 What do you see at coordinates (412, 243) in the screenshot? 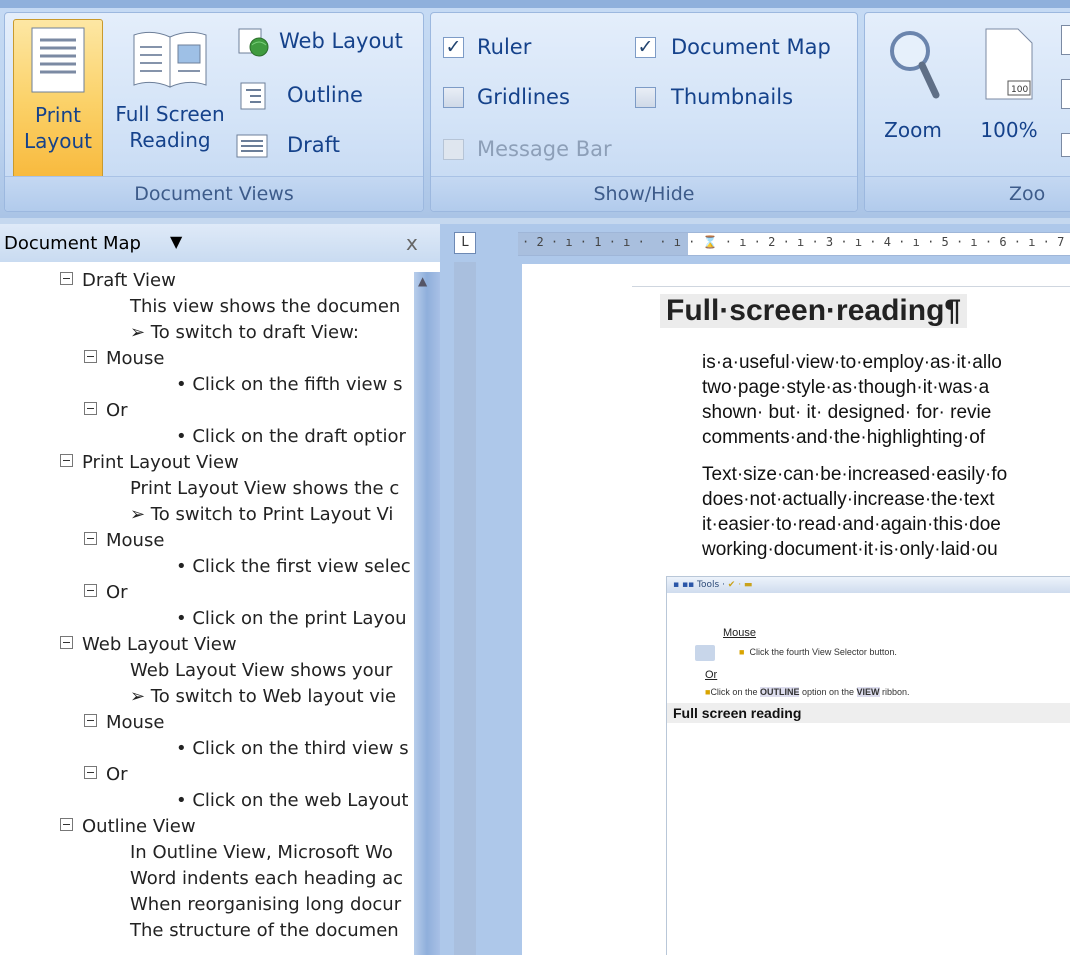
I see `close-icon: x` at bounding box center [412, 243].